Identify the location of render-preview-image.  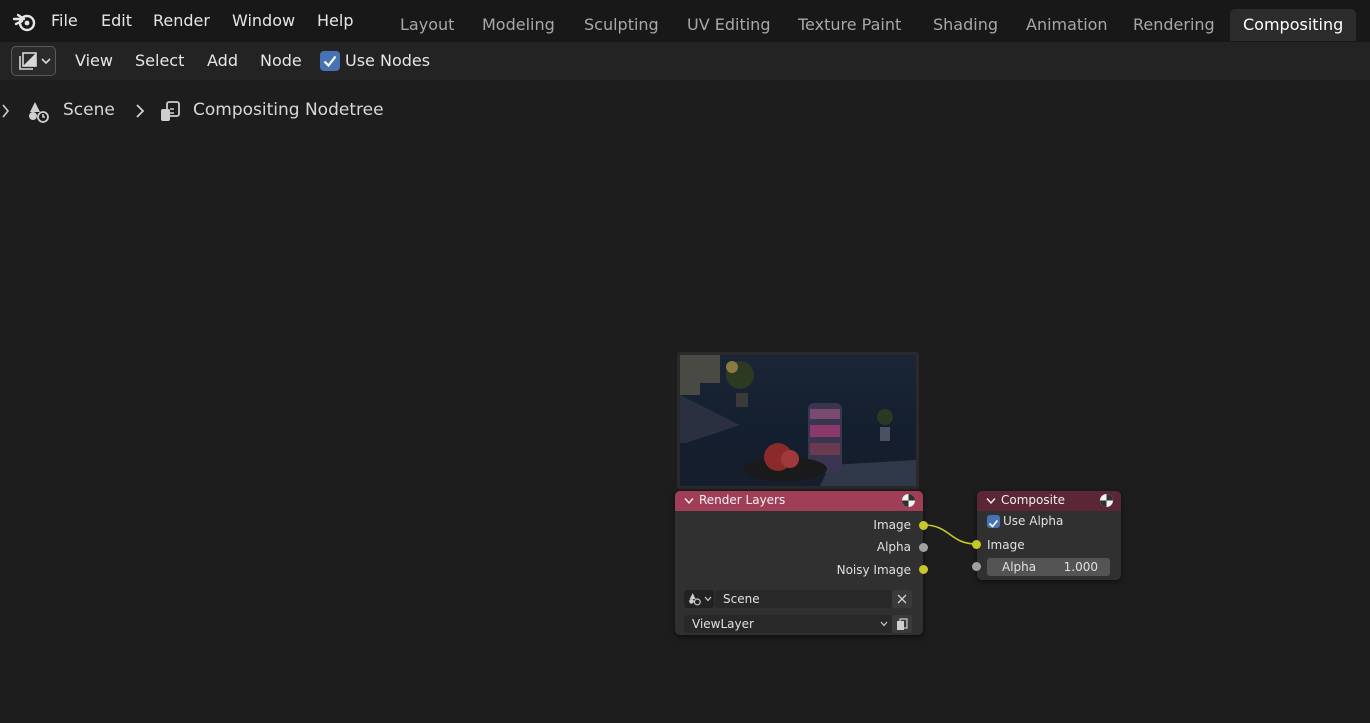
(798, 420).